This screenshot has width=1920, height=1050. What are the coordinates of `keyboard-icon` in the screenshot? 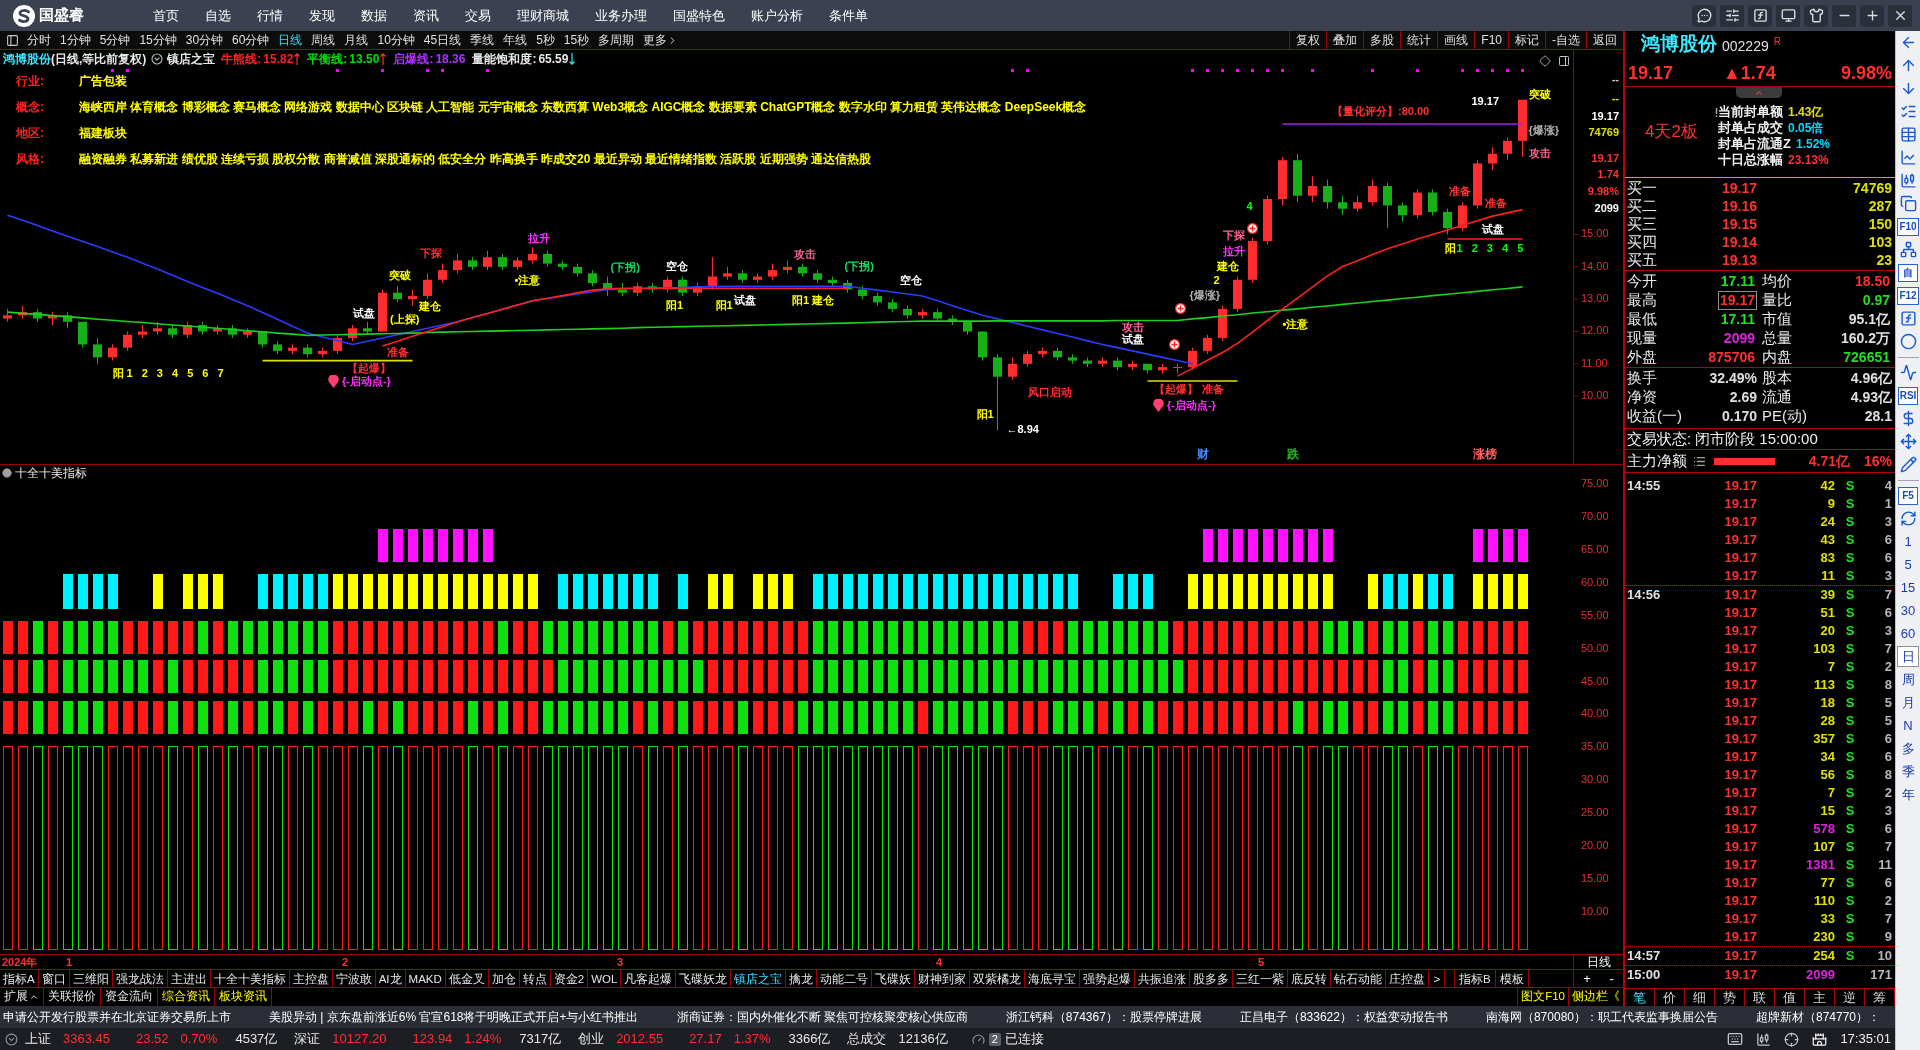 It's located at (1735, 1039).